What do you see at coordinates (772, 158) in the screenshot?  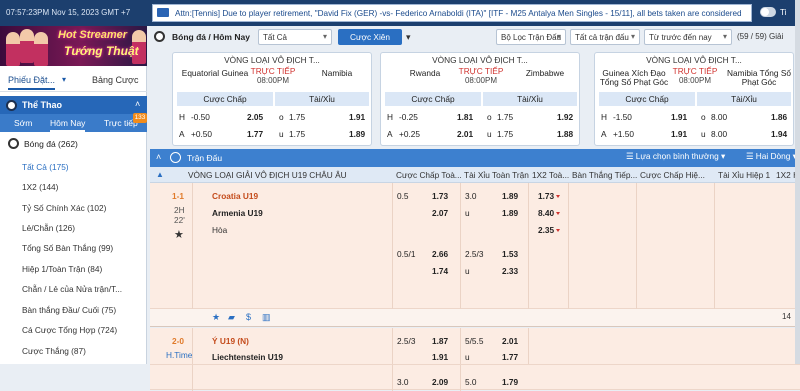 I see `display-mode-select: ☰ Hai Dòng ▾` at bounding box center [772, 158].